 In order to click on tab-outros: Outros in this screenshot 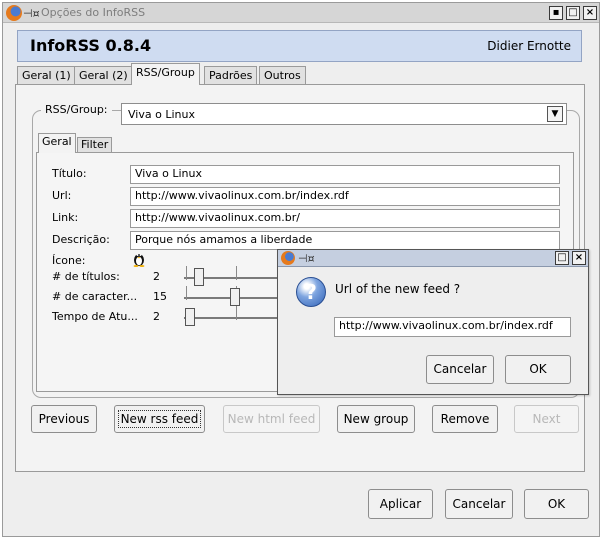, I will do `click(282, 75)`.